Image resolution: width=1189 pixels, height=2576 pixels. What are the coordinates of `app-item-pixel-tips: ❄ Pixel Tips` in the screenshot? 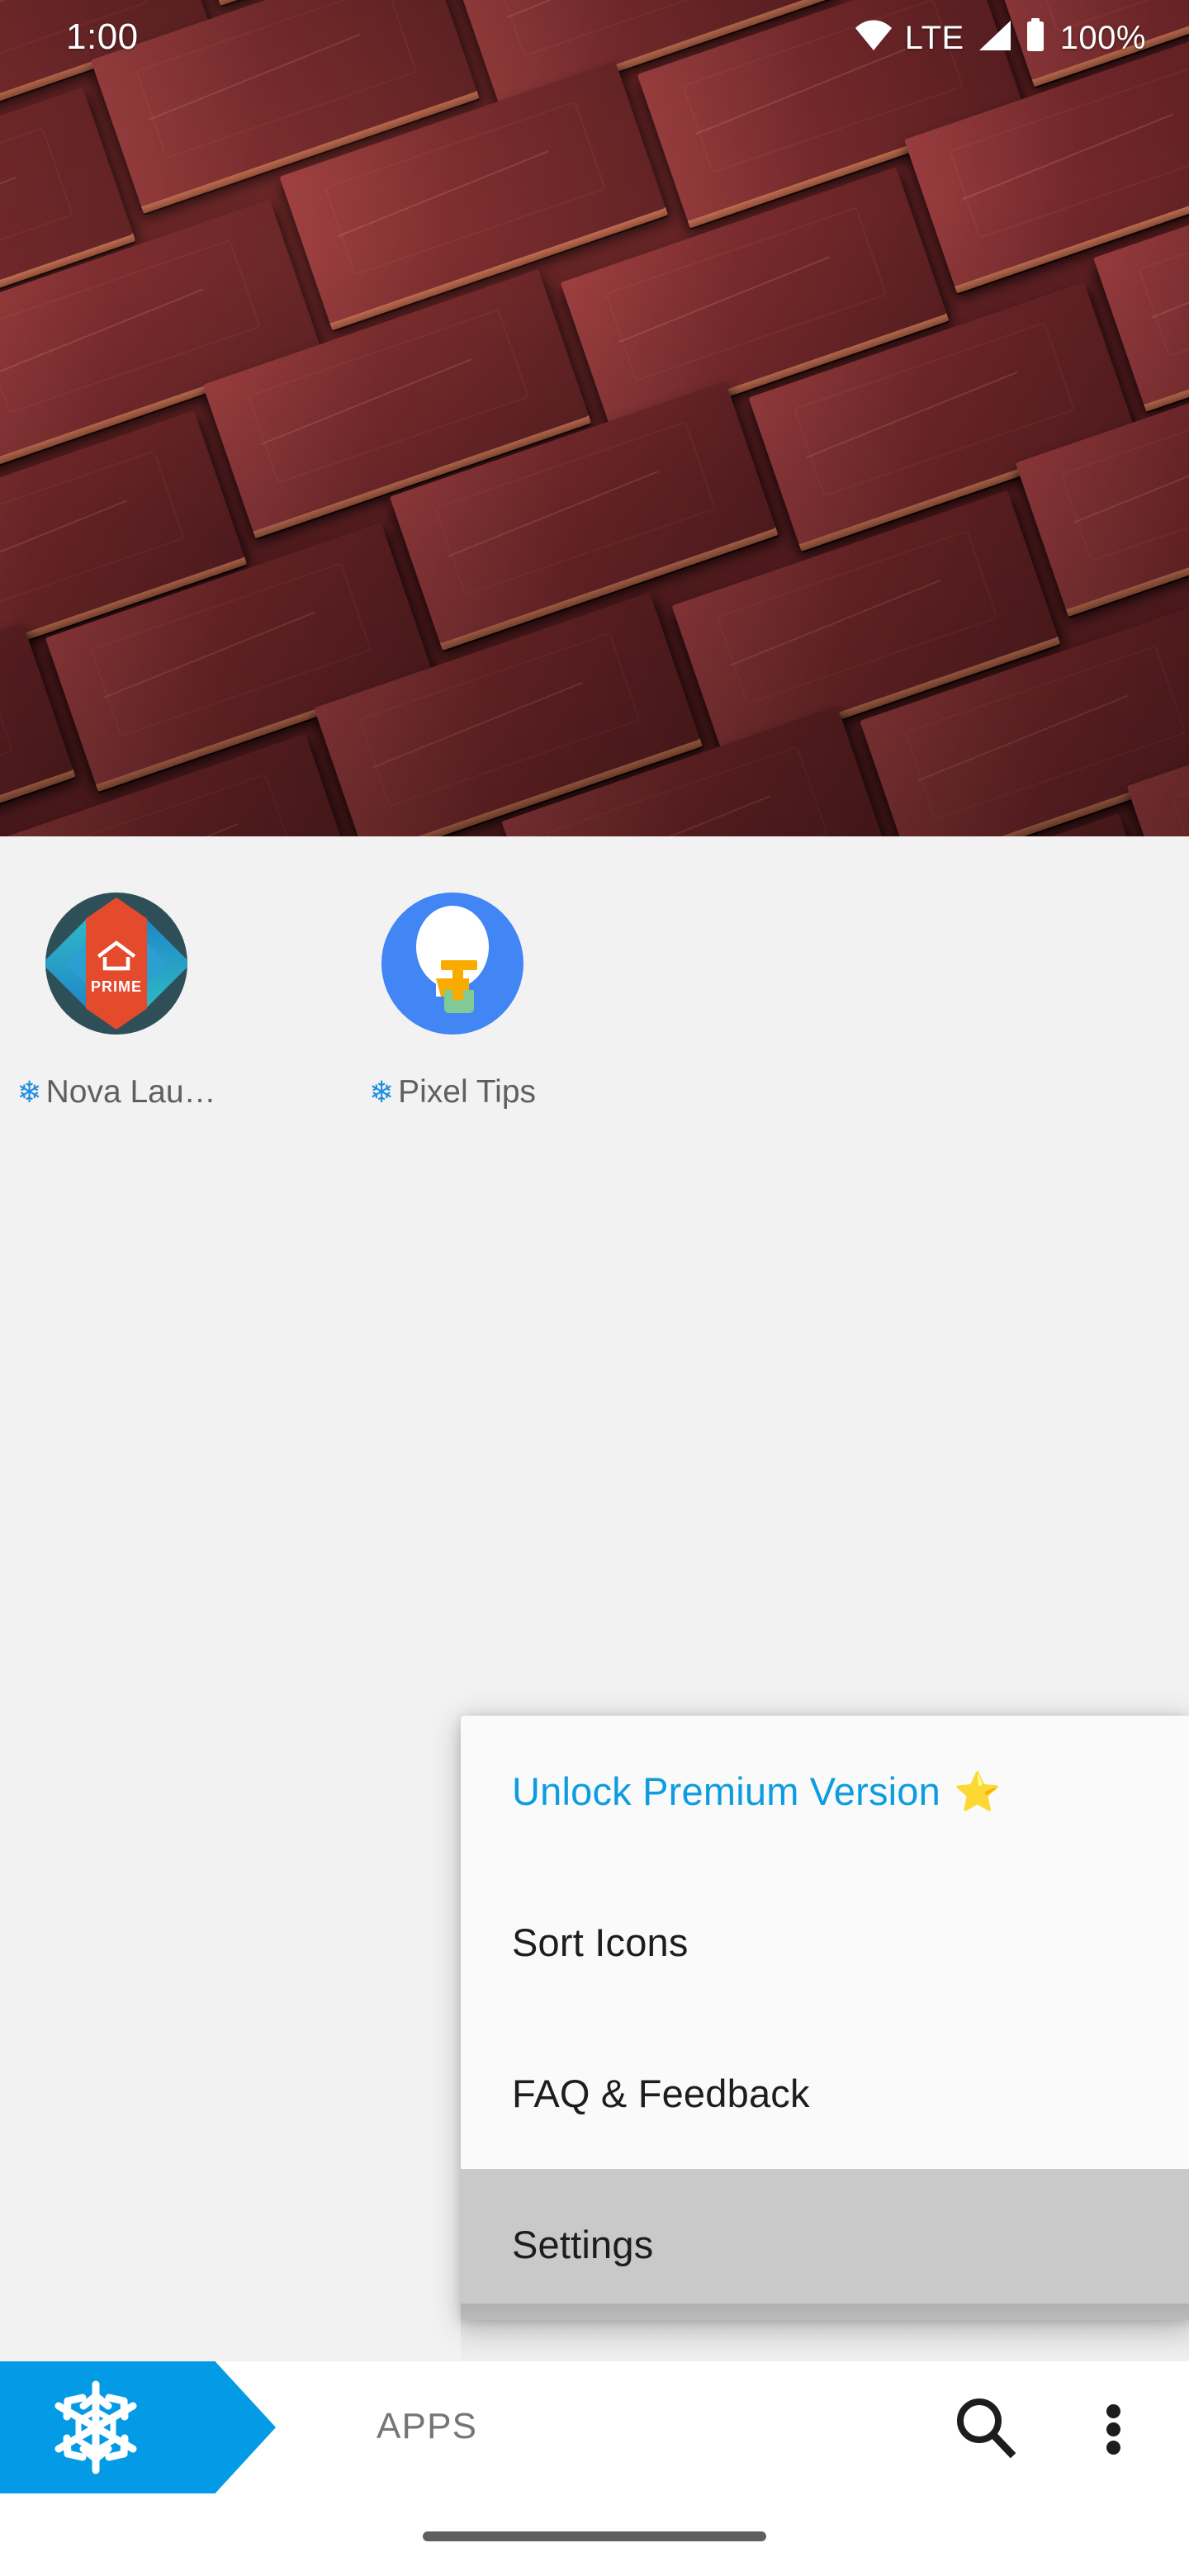 It's located at (452, 1001).